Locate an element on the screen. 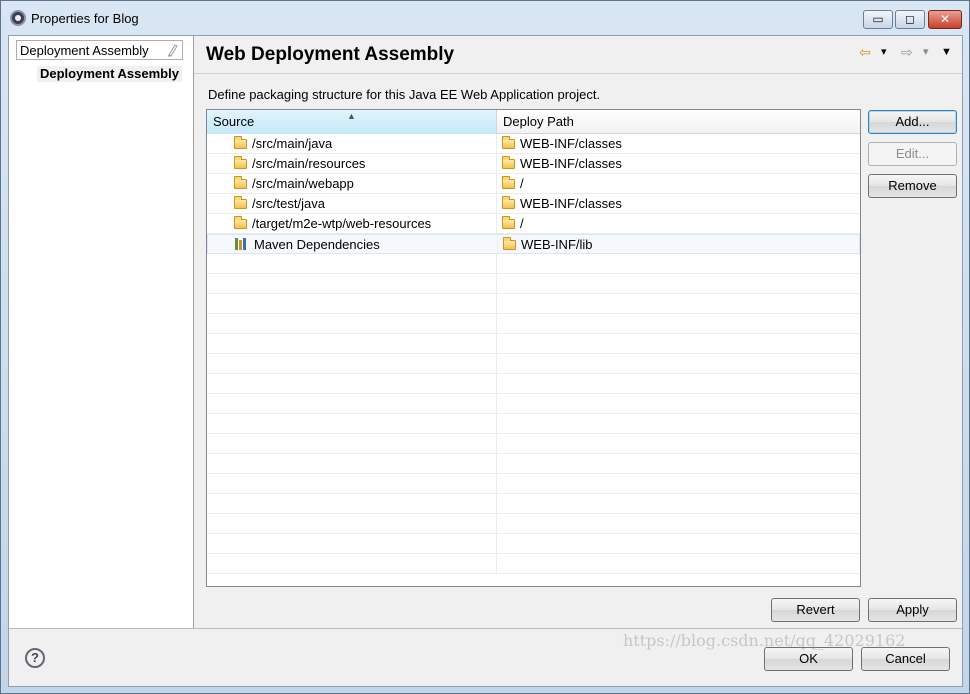  close-button: ✕ is located at coordinates (945, 19).